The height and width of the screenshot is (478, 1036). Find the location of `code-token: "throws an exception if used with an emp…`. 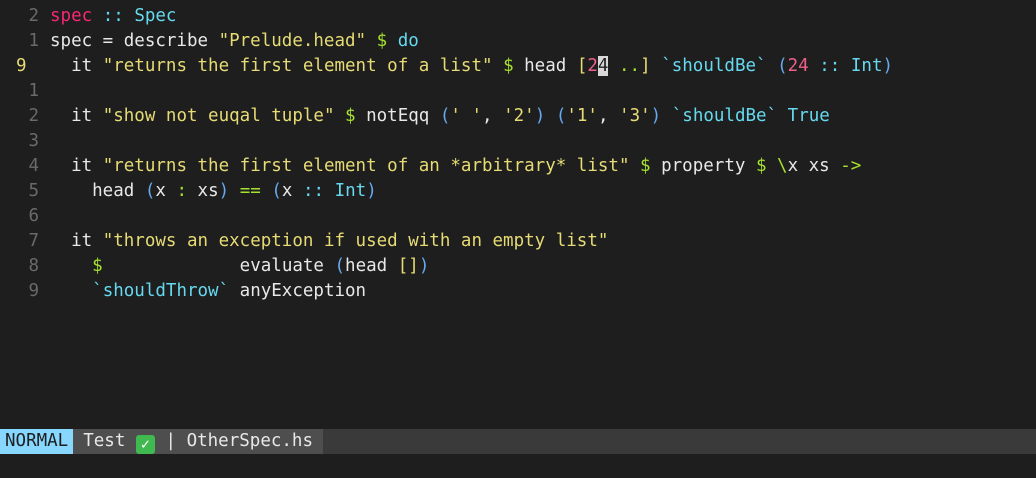

code-token: "throws an exception if used with an emp… is located at coordinates (355, 241).